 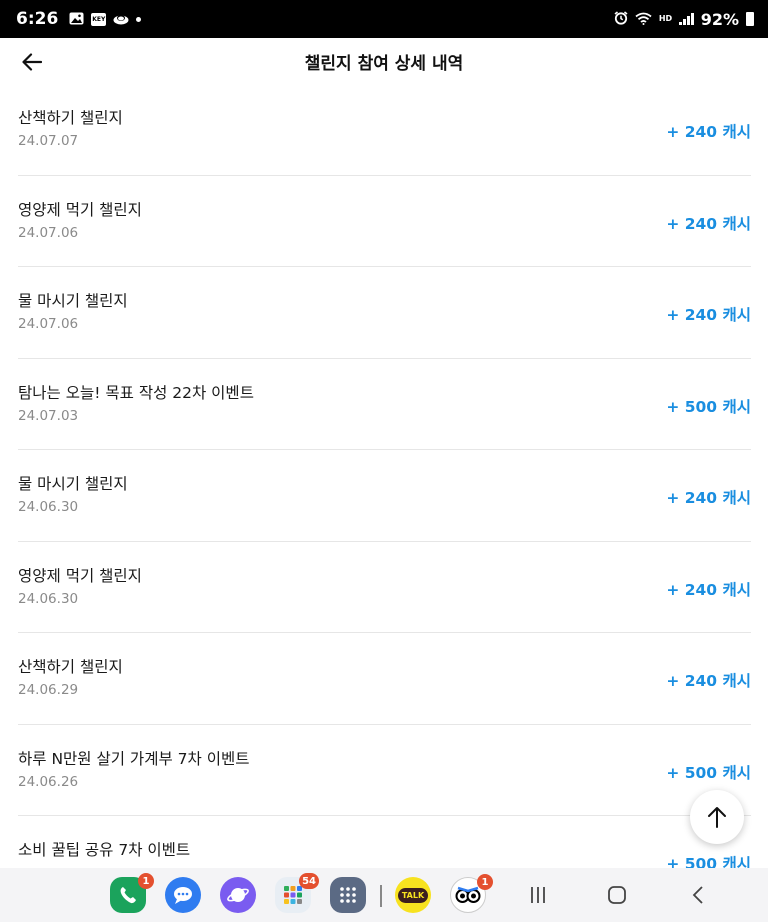 What do you see at coordinates (134, 758) in the screenshot?
I see `item-title: 하루 N만원 살기 가계부 7차 이벤트` at bounding box center [134, 758].